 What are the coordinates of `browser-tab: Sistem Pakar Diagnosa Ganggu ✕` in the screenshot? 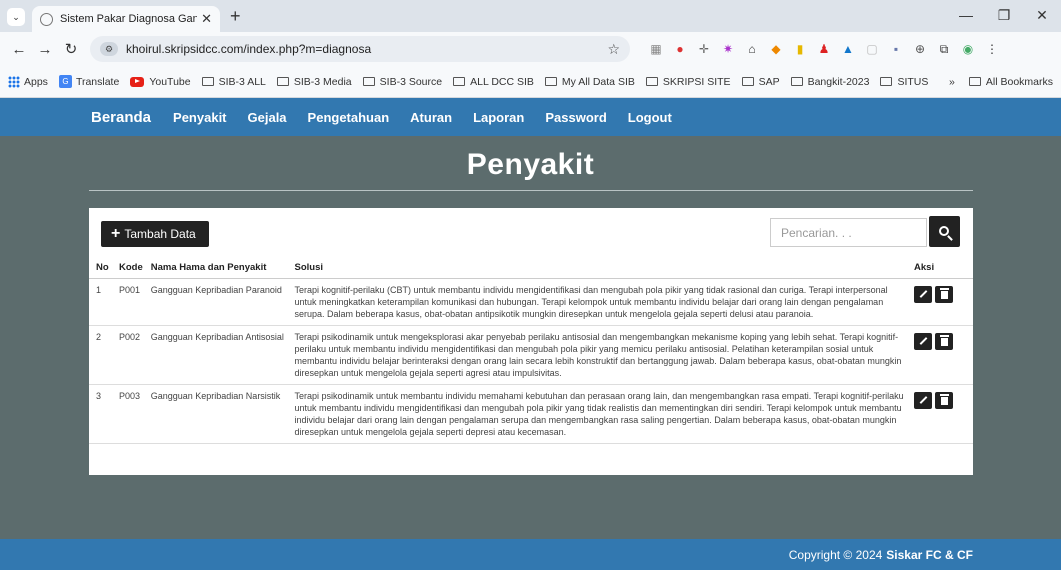 It's located at (126, 19).